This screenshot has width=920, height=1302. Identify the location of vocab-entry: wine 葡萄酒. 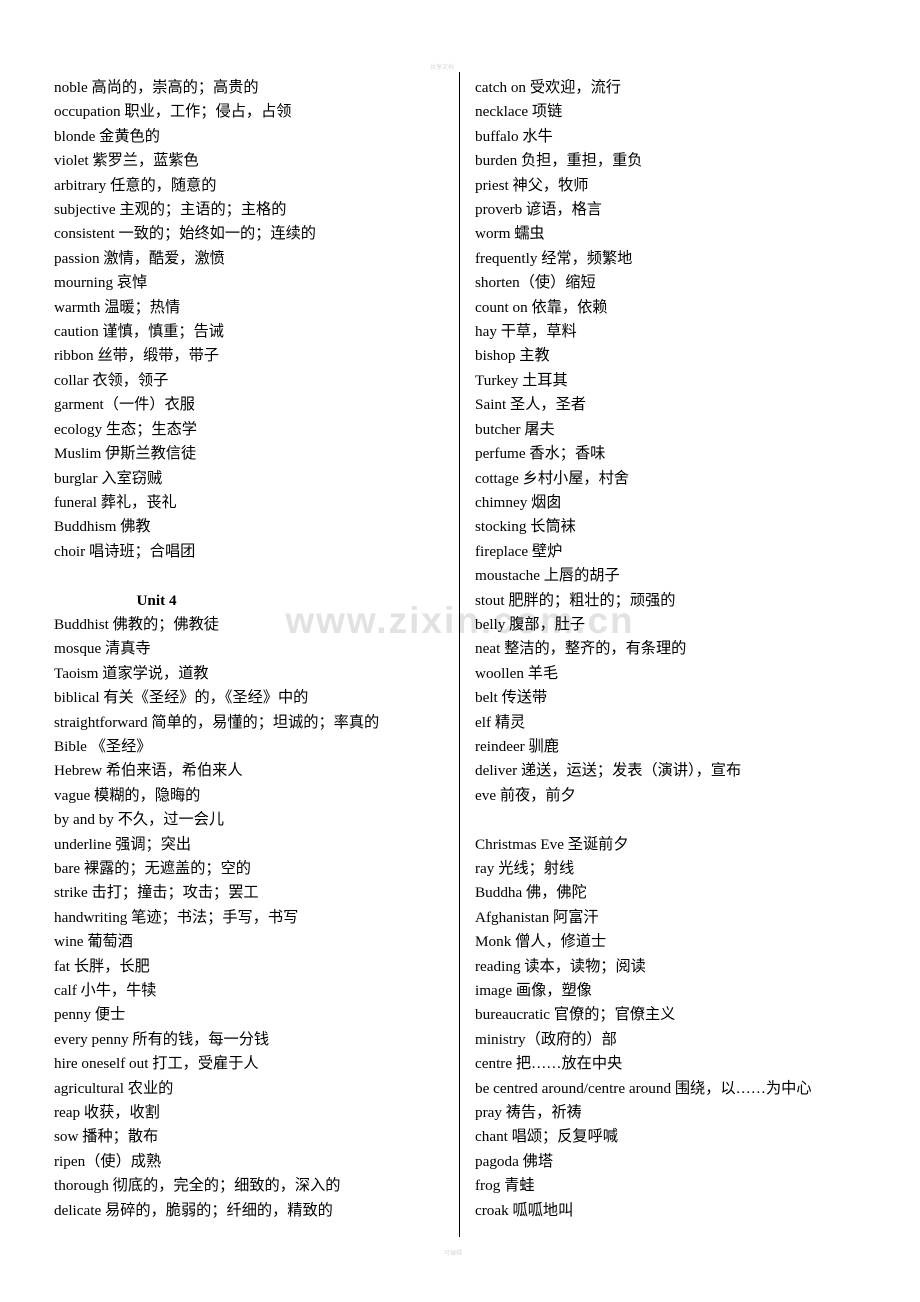
(93, 942).